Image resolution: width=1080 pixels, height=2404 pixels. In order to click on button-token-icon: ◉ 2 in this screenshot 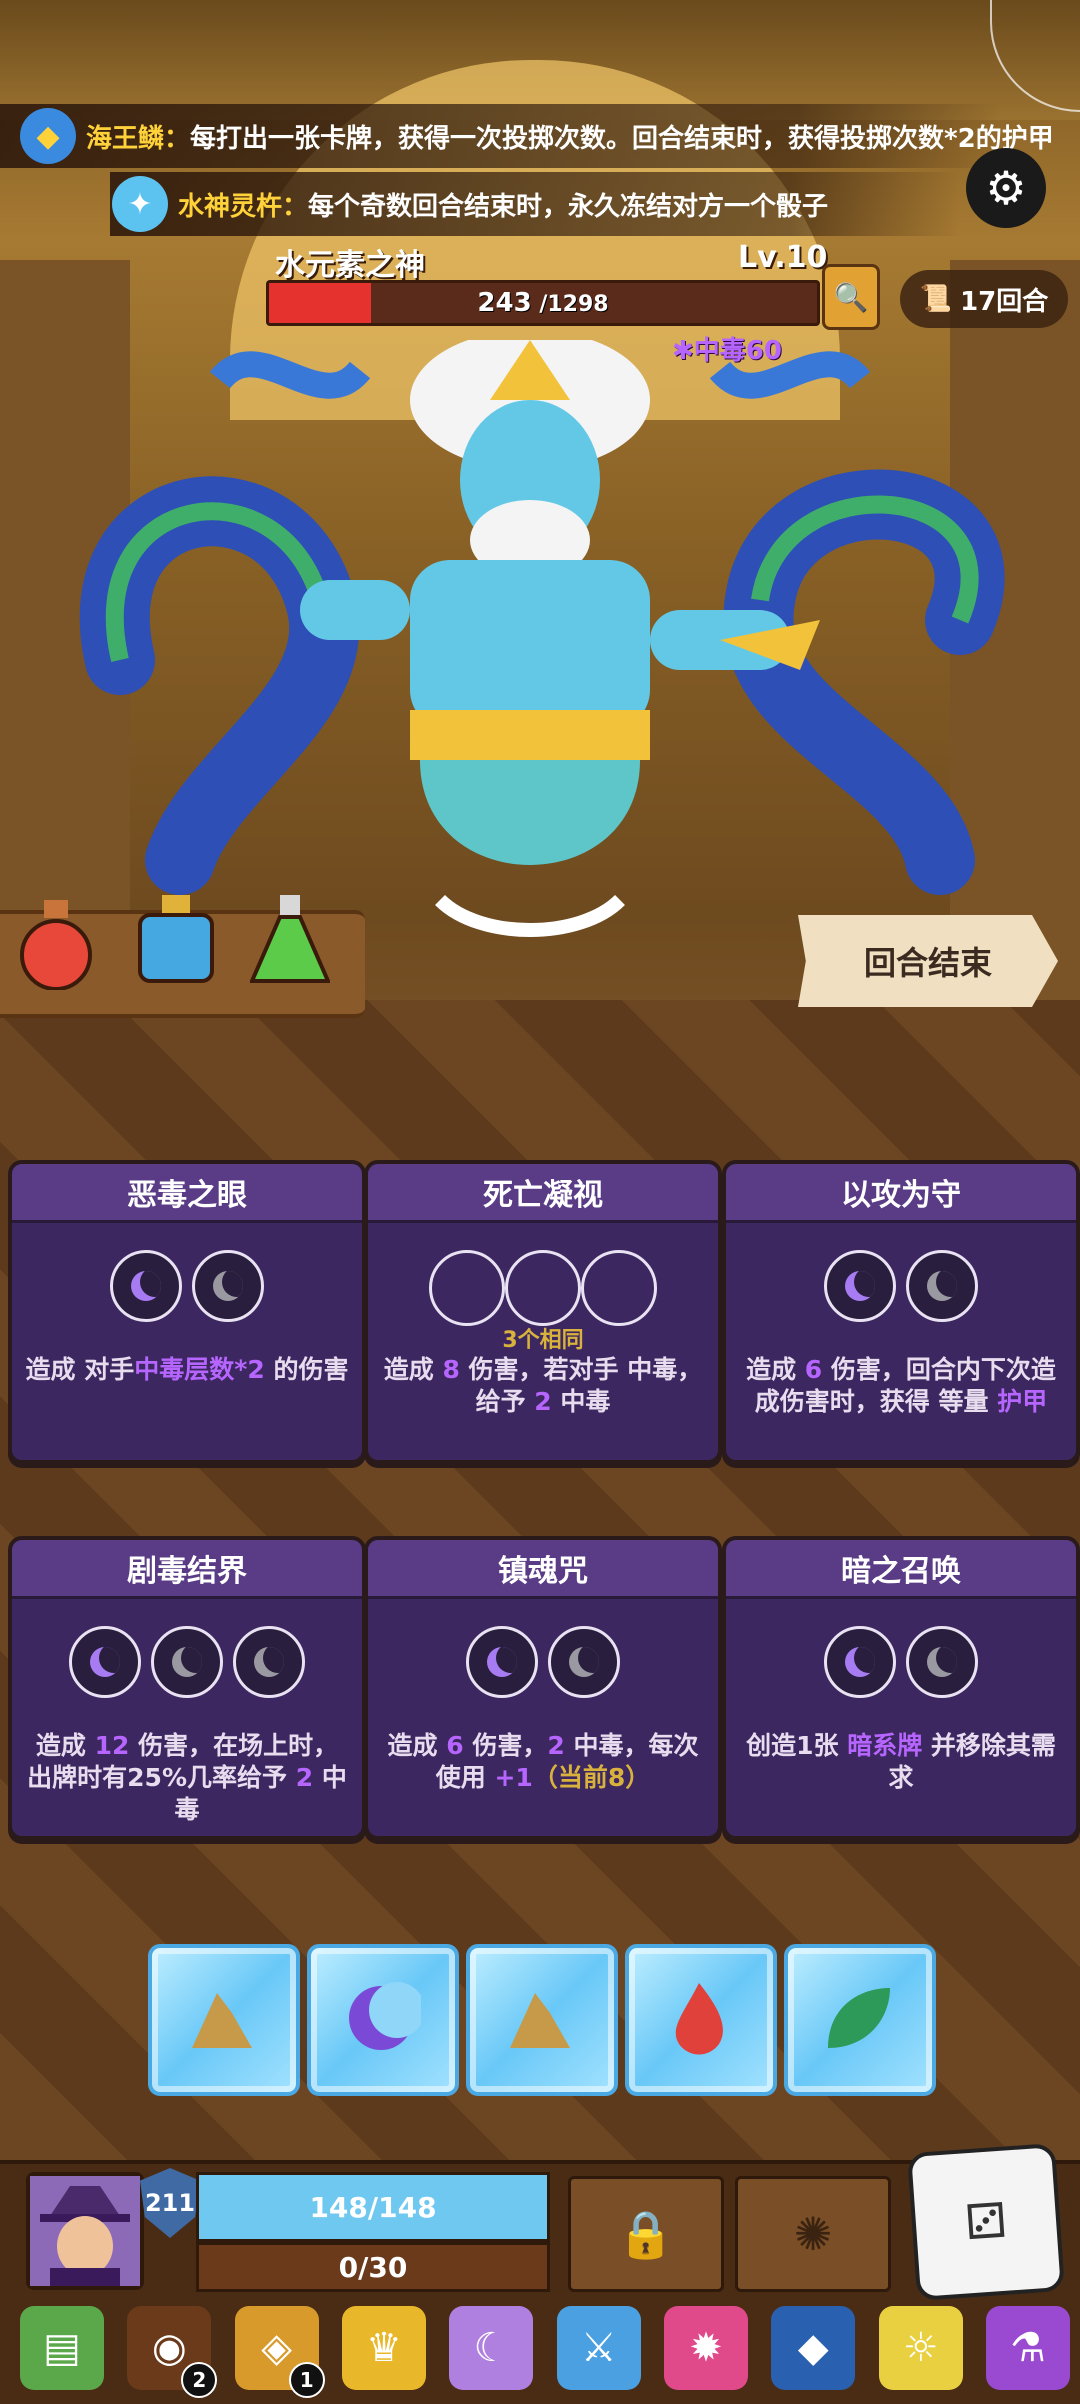, I will do `click(172, 2352)`.